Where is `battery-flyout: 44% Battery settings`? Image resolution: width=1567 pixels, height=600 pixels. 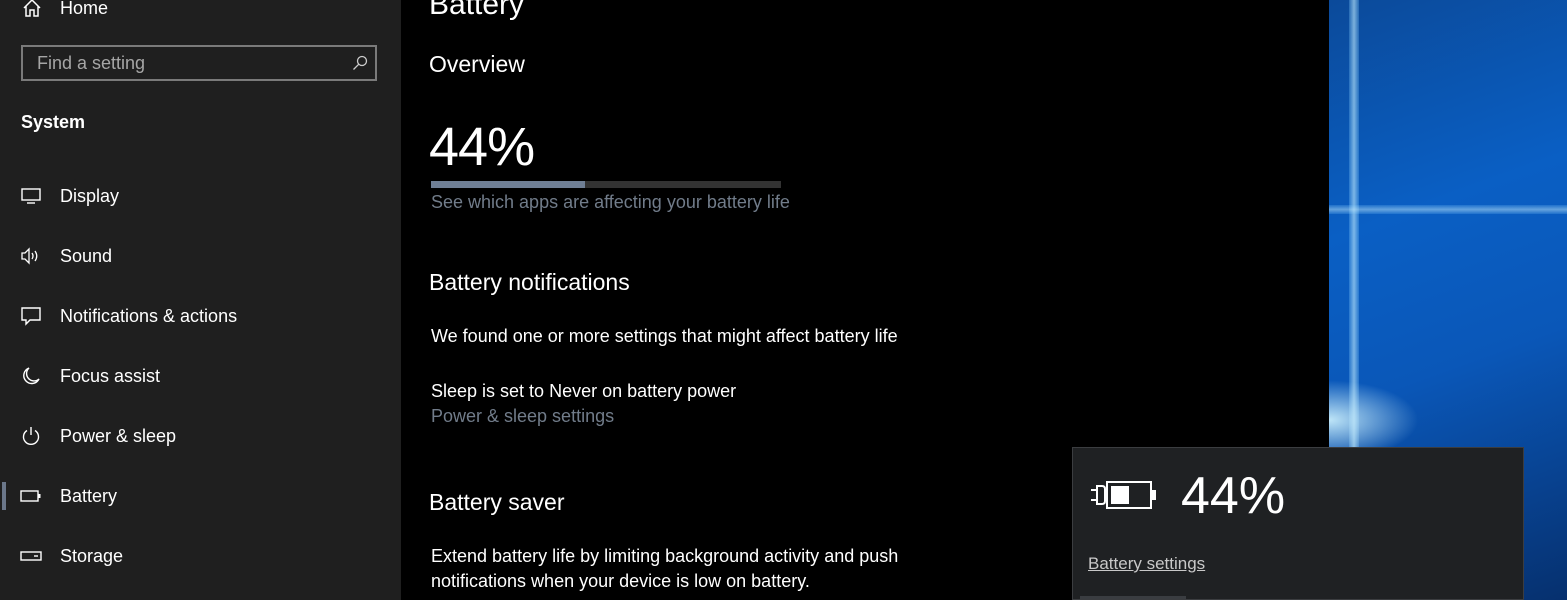 battery-flyout: 44% Battery settings is located at coordinates (1298, 523).